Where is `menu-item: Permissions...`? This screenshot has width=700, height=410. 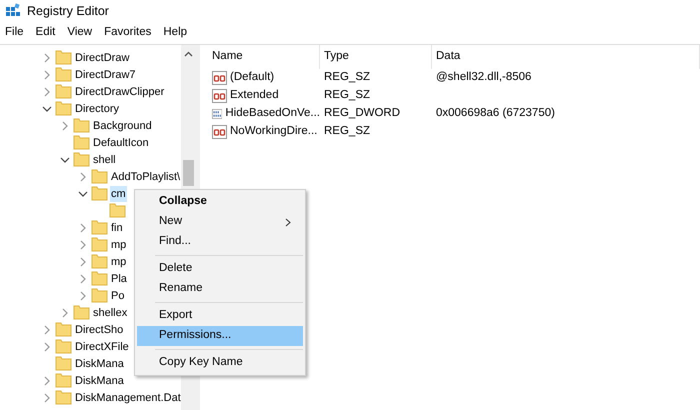
menu-item: Permissions... is located at coordinates (220, 336).